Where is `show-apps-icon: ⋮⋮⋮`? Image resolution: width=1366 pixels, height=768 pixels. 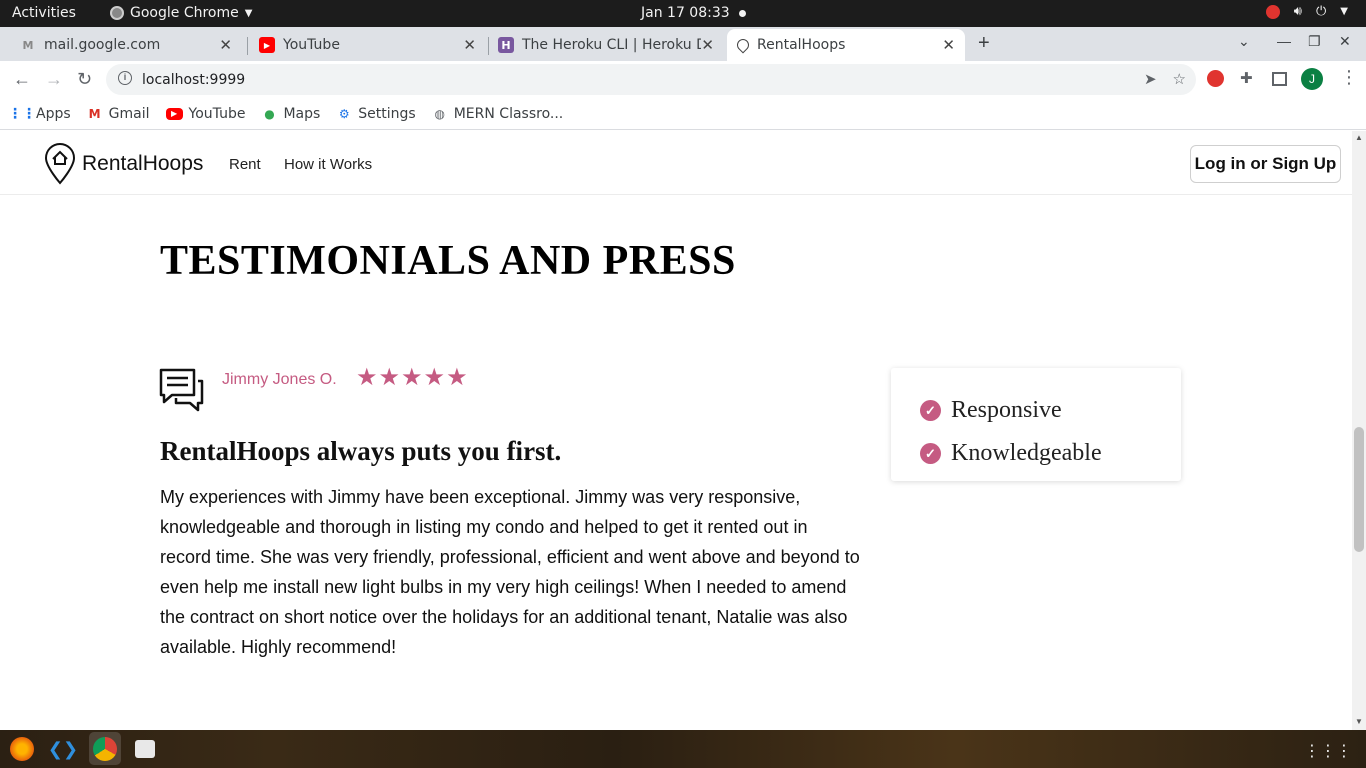 show-apps-icon: ⋮⋮⋮ is located at coordinates (1328, 751).